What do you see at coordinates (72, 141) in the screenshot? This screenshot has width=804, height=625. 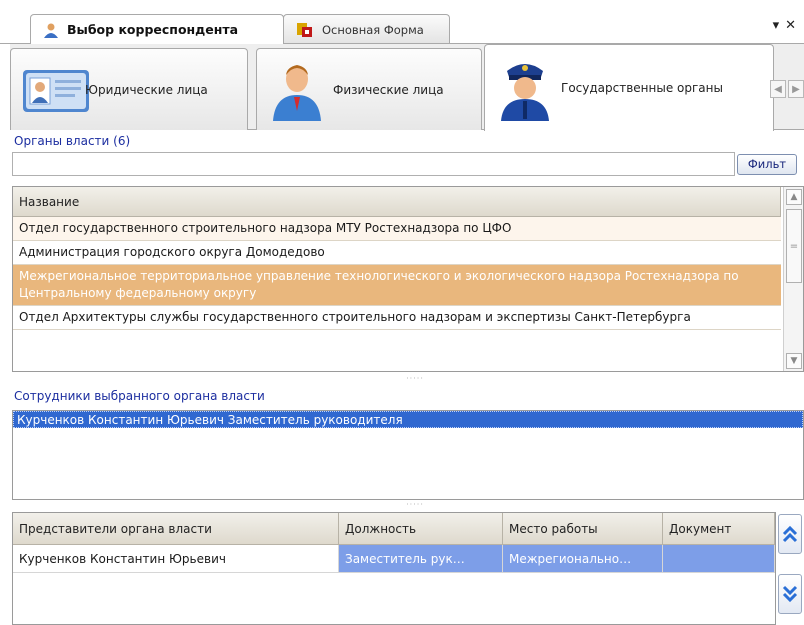 I see `organs-section-title: Органы власти (6)` at bounding box center [72, 141].